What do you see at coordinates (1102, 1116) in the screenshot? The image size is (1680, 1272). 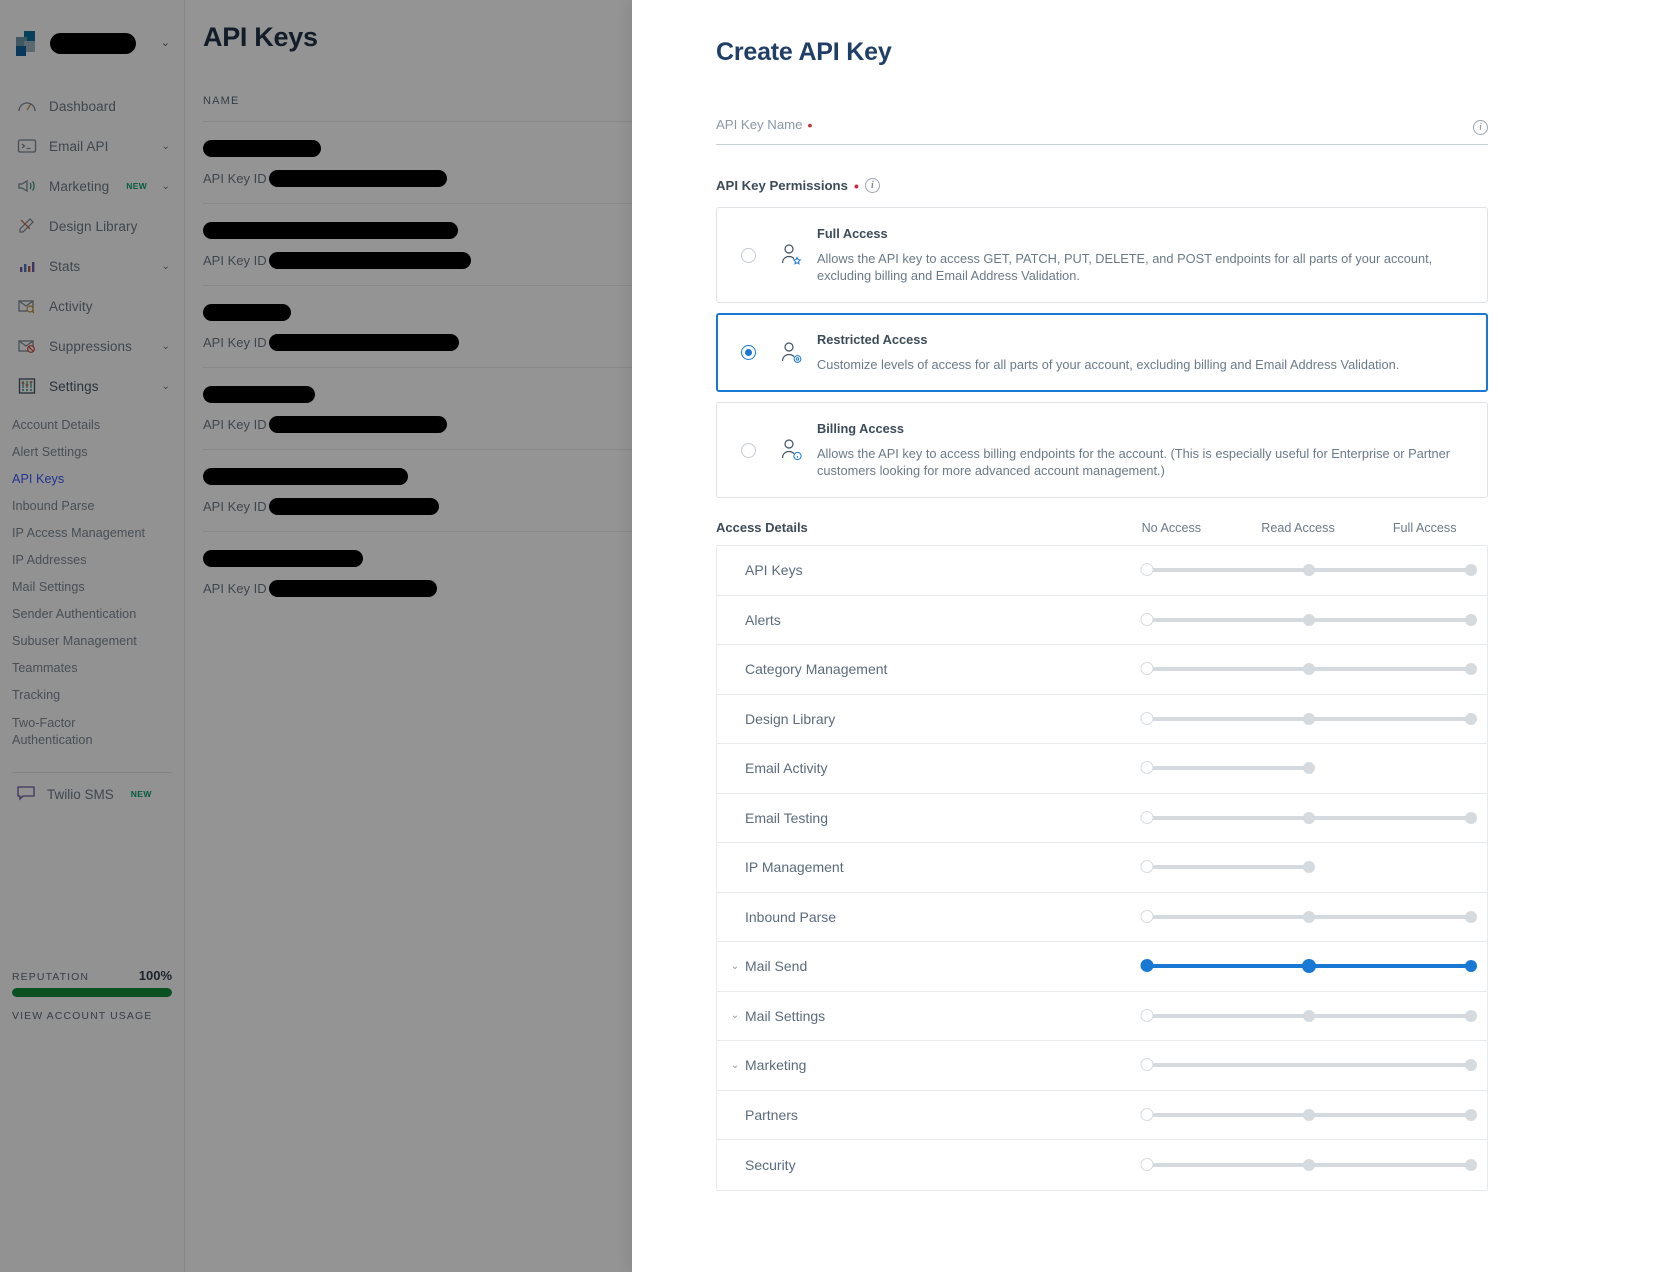 I see `access-details-row: Partners` at bounding box center [1102, 1116].